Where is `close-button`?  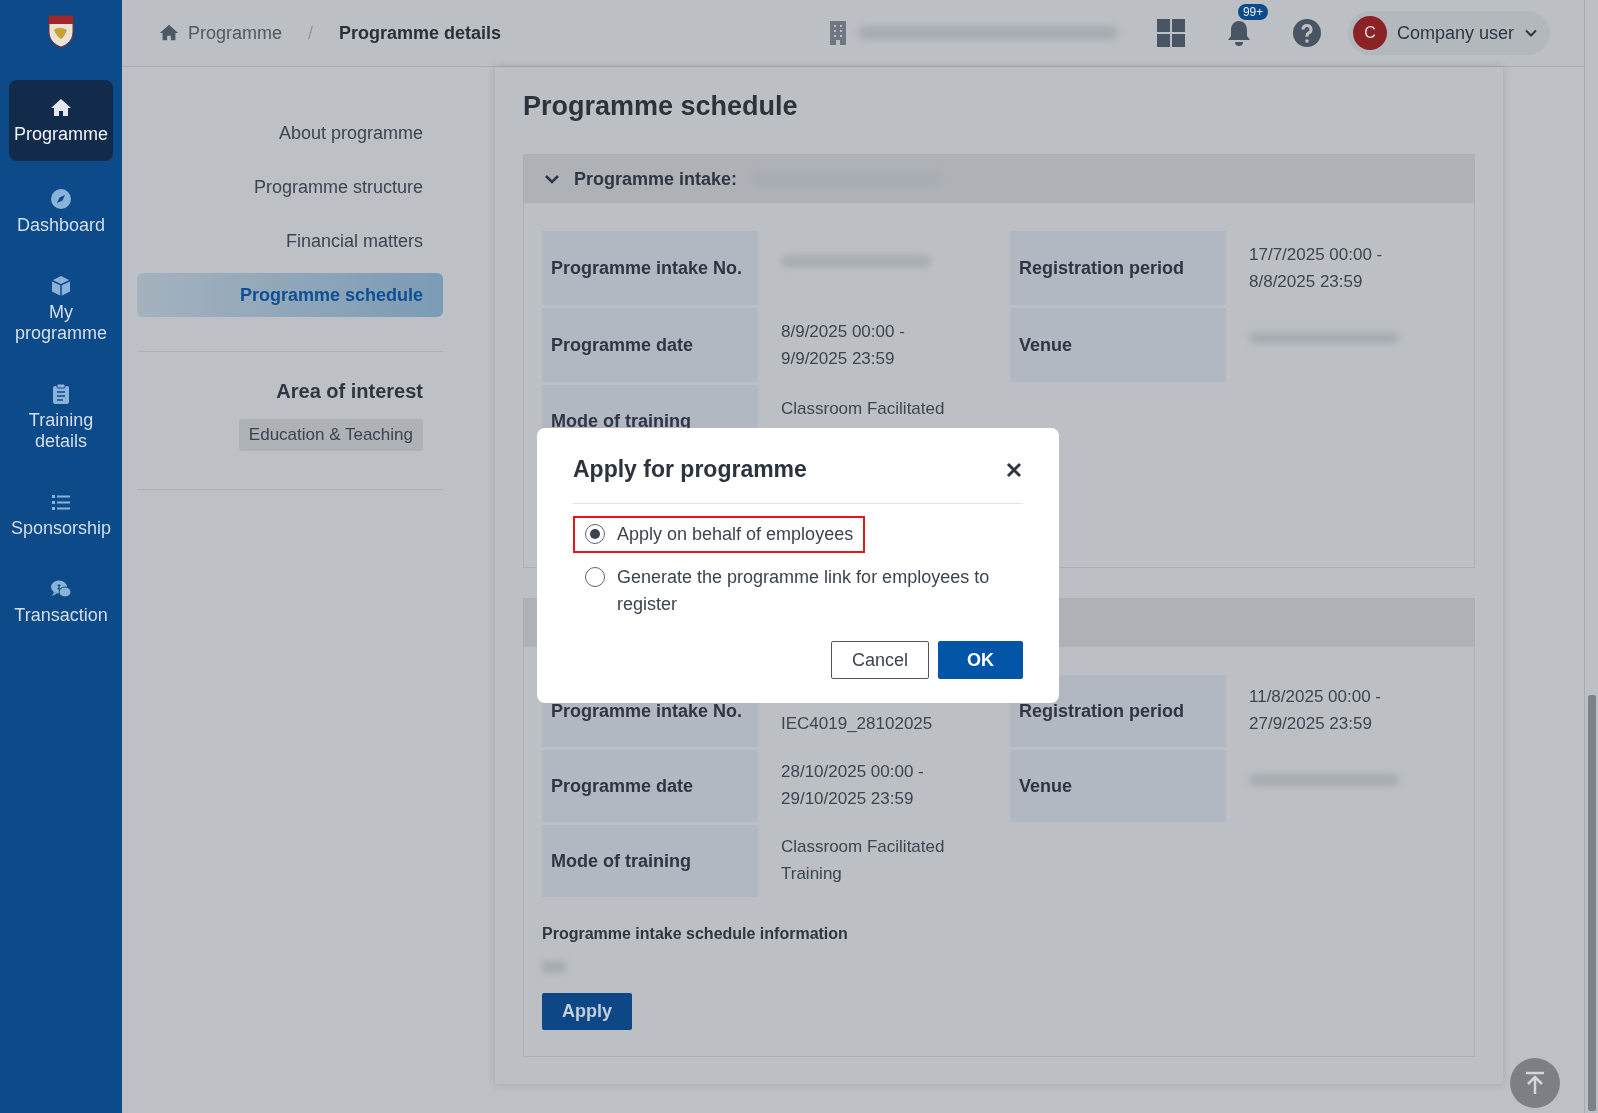 close-button is located at coordinates (1014, 469).